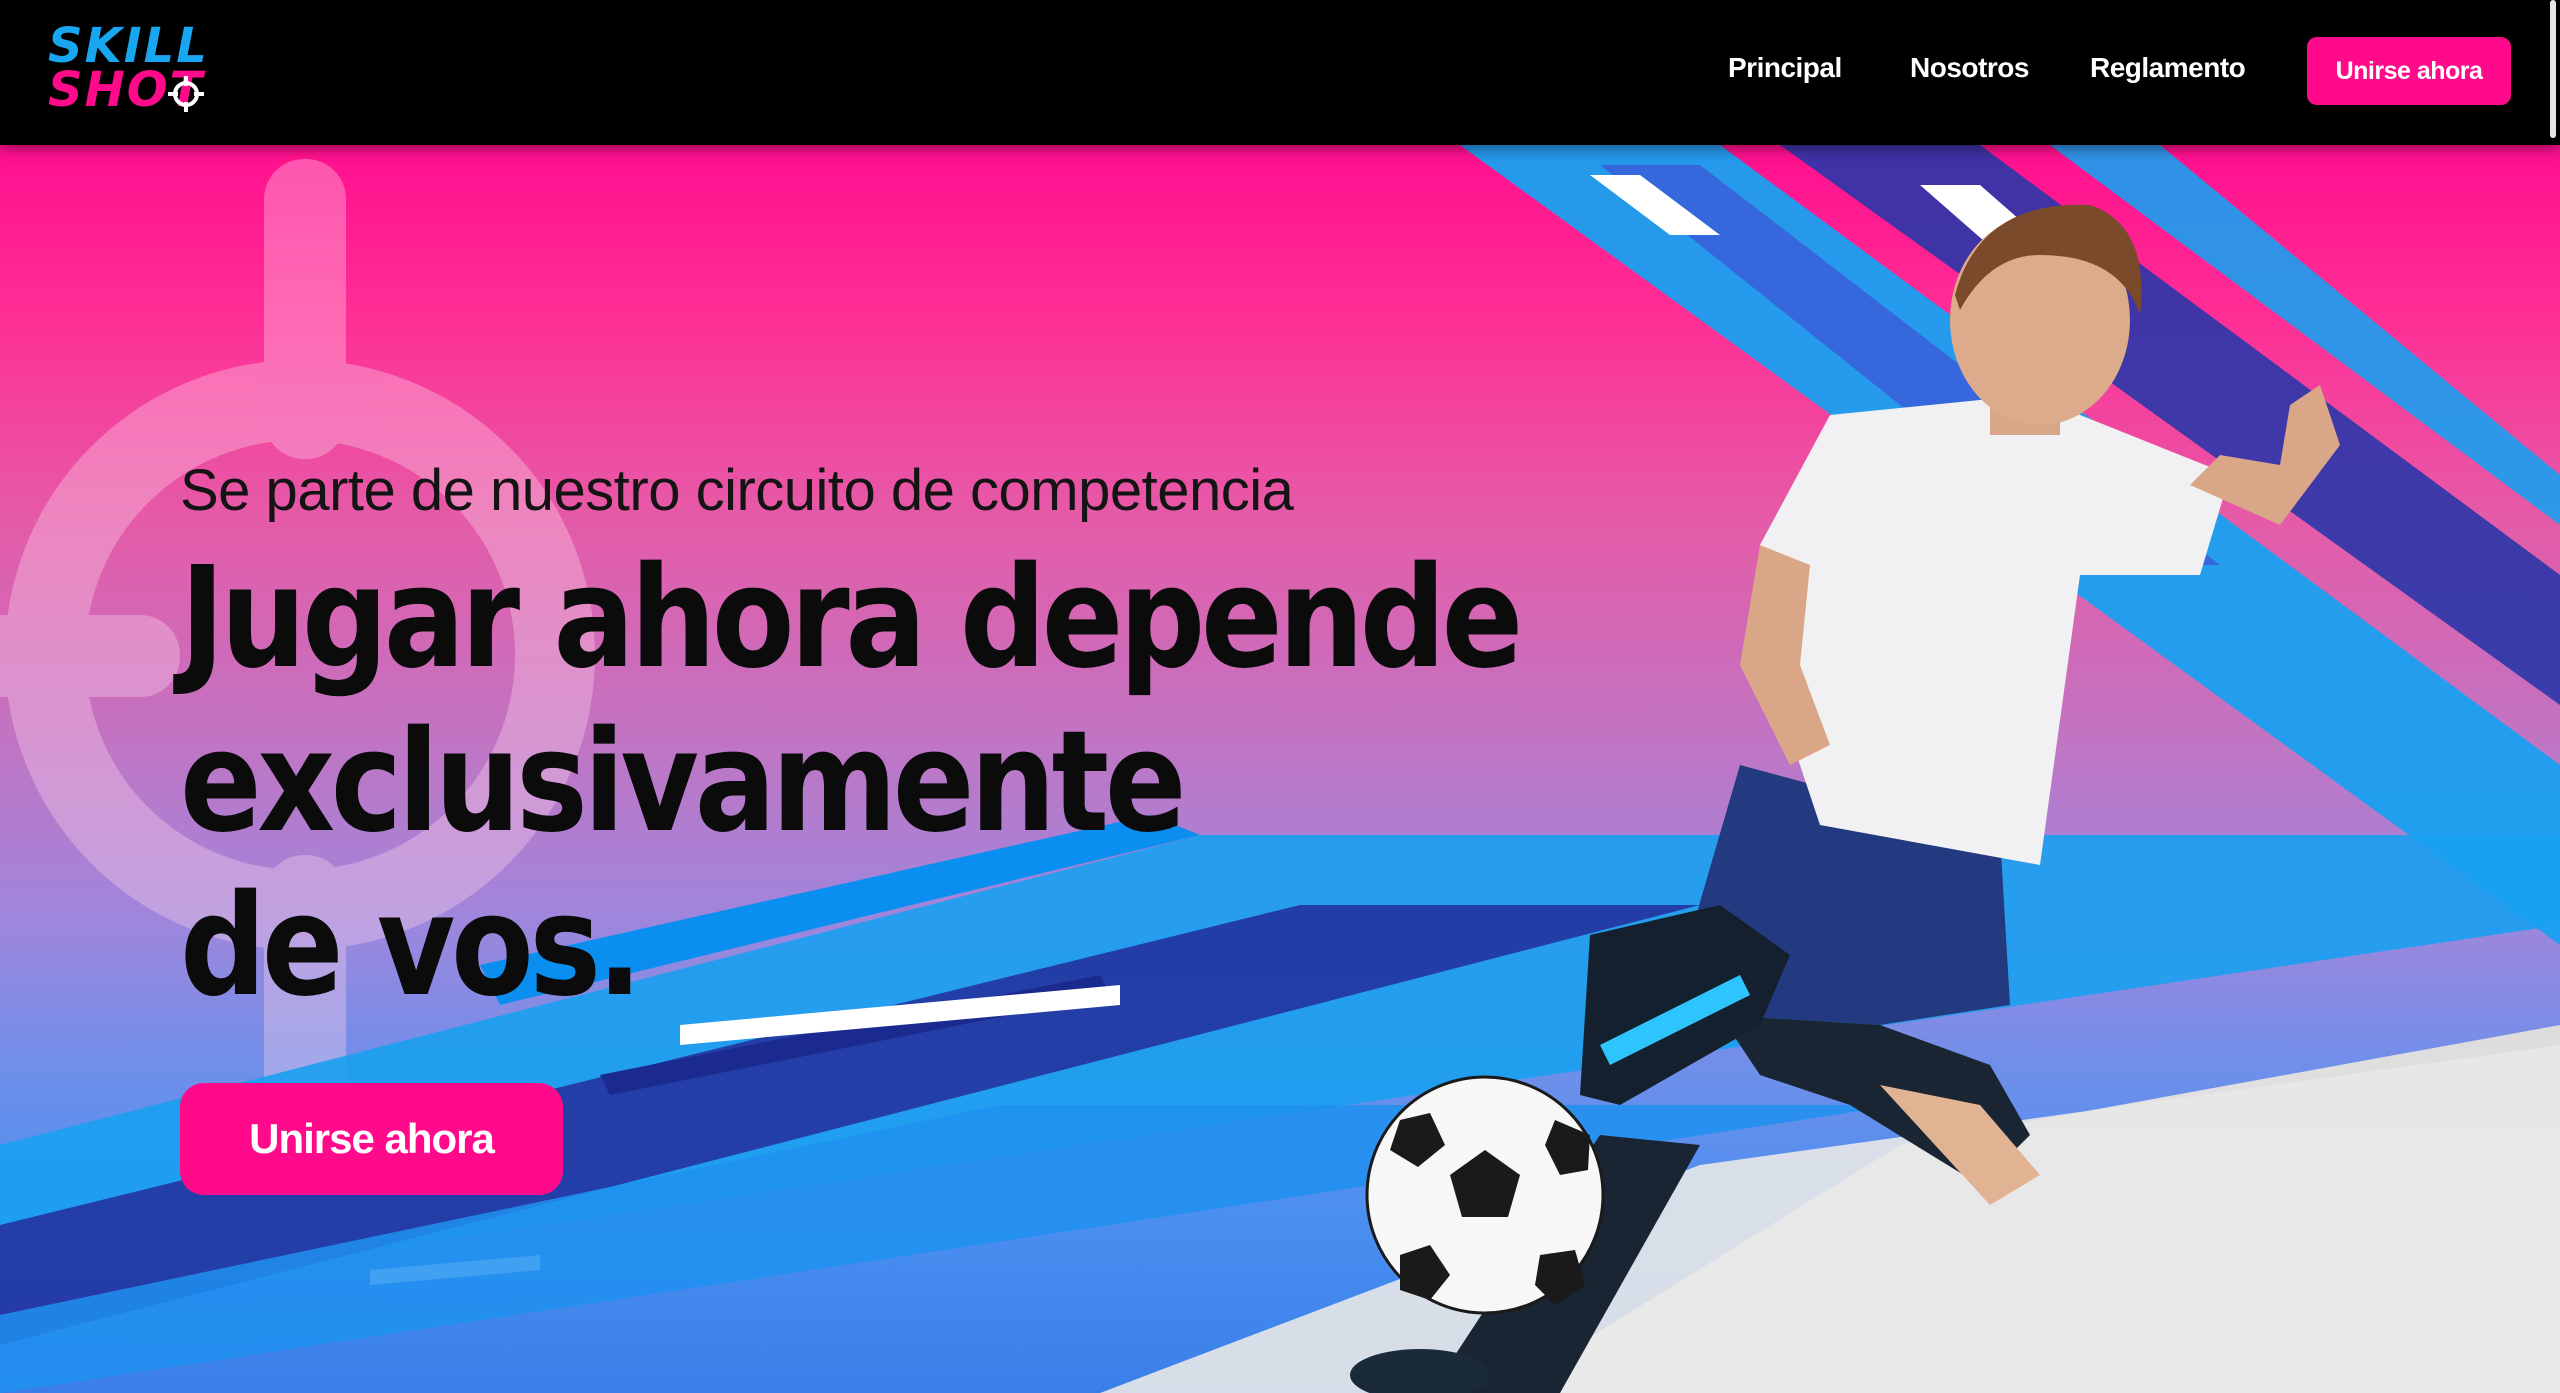  What do you see at coordinates (411, 946) in the screenshot?
I see `hero-headline-line-3: de vos.` at bounding box center [411, 946].